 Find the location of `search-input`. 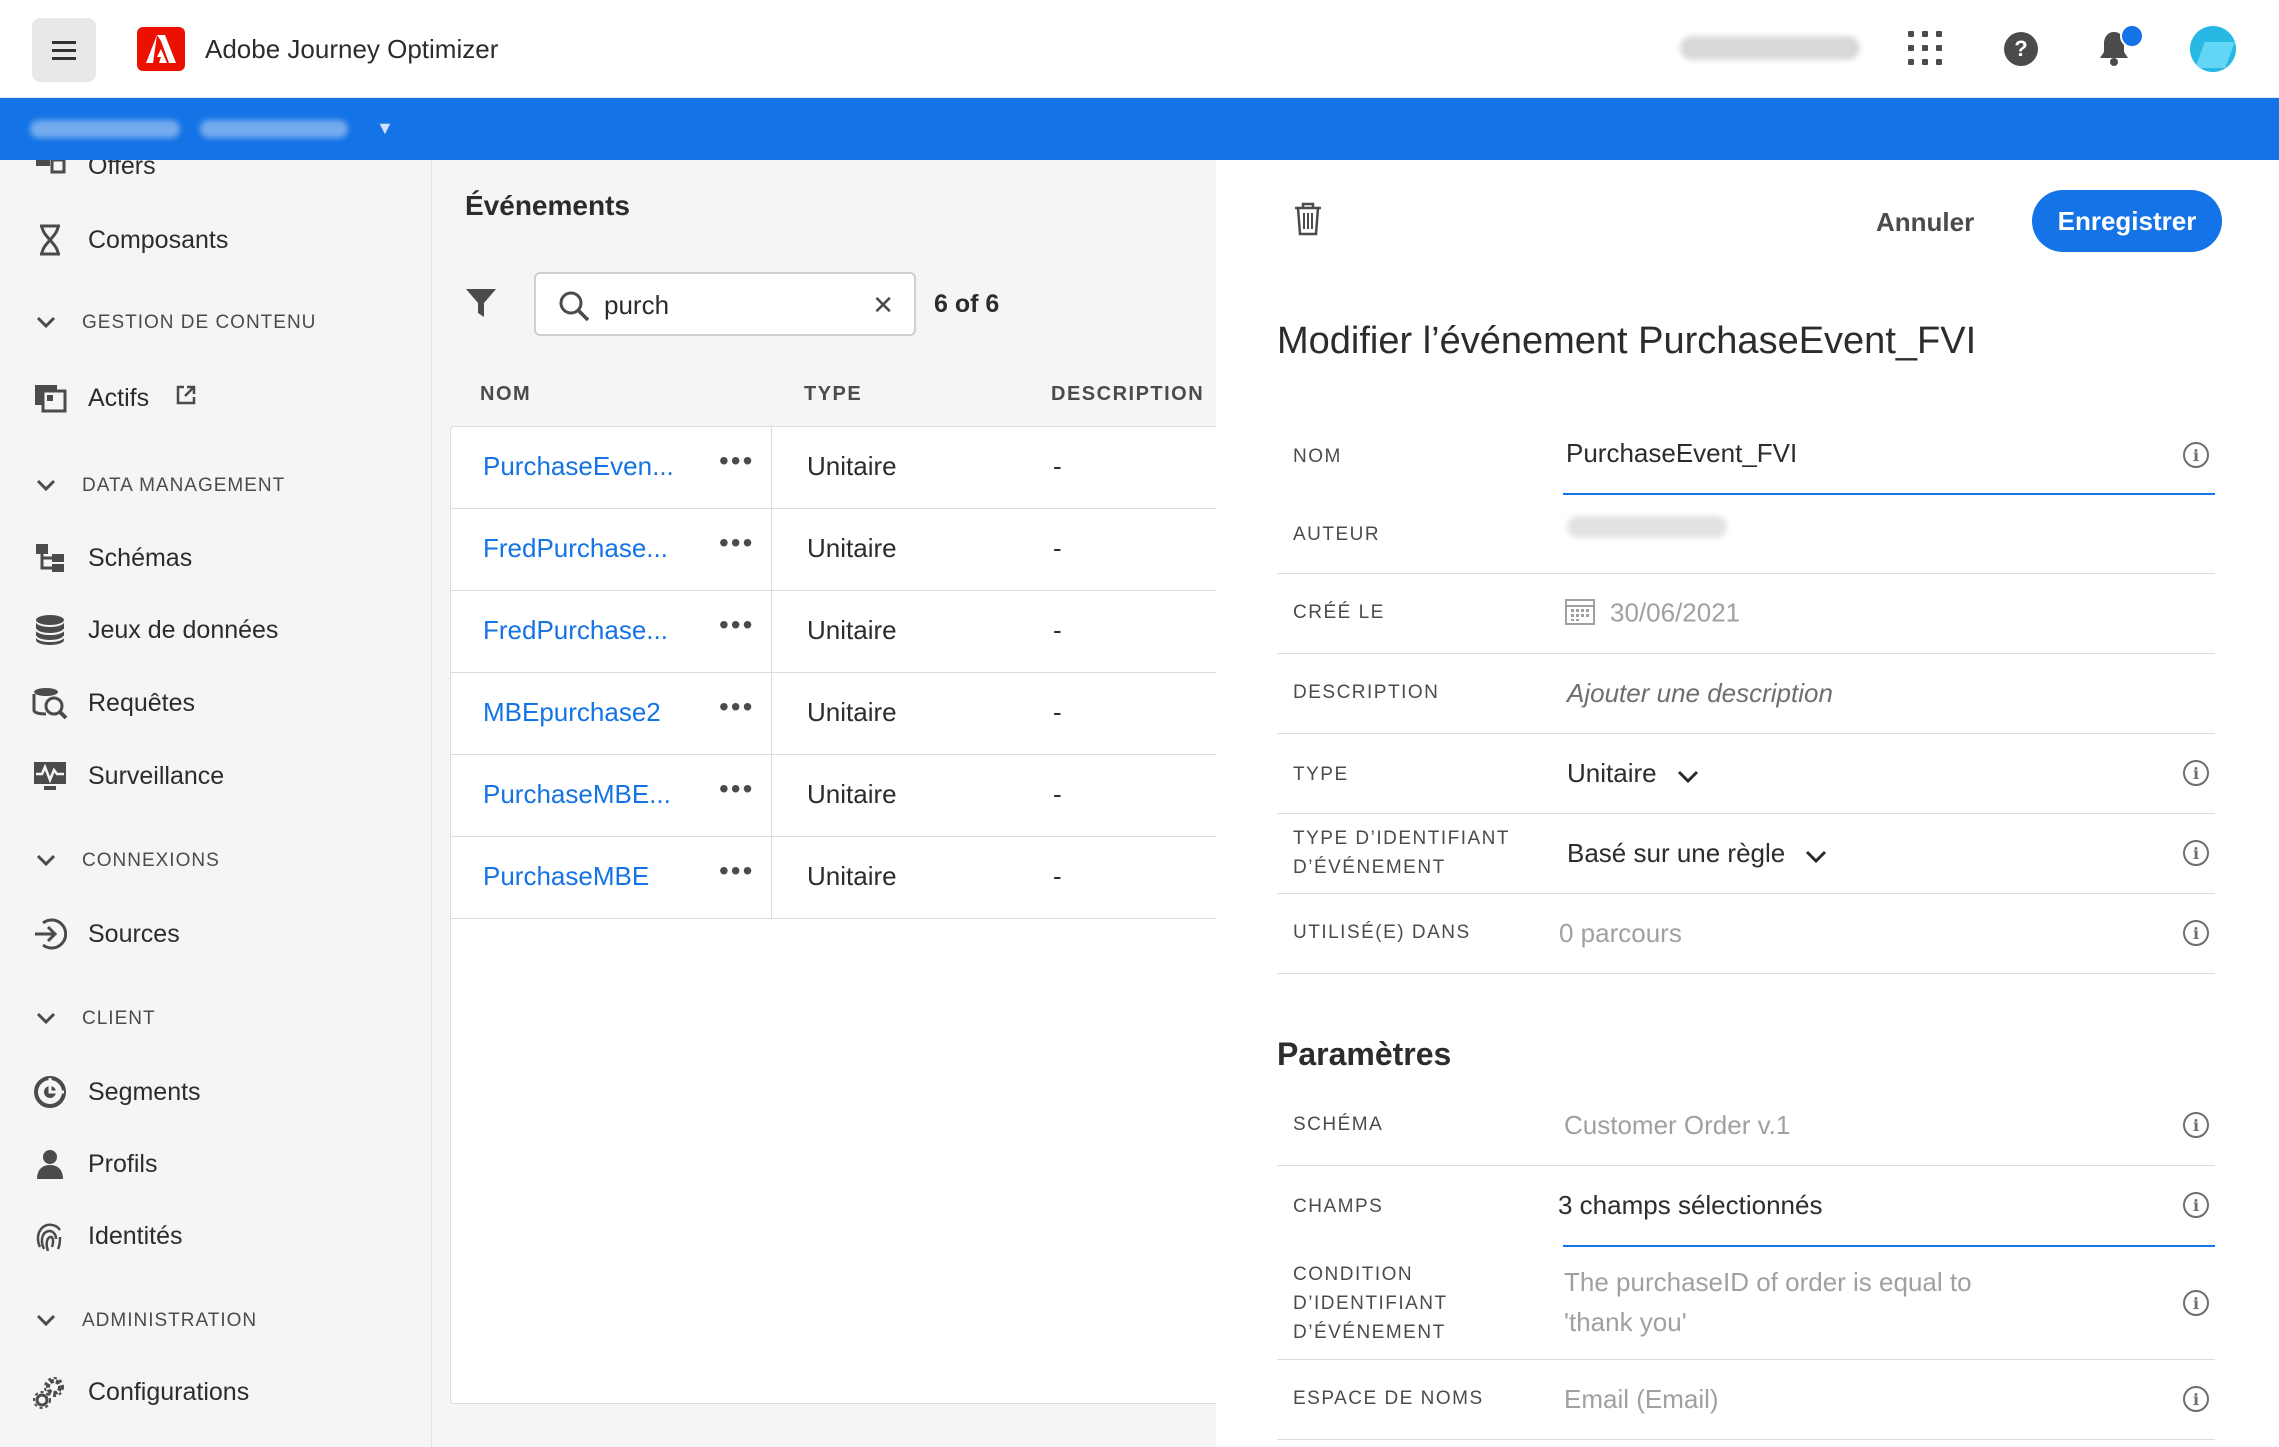

search-input is located at coordinates (729, 305).